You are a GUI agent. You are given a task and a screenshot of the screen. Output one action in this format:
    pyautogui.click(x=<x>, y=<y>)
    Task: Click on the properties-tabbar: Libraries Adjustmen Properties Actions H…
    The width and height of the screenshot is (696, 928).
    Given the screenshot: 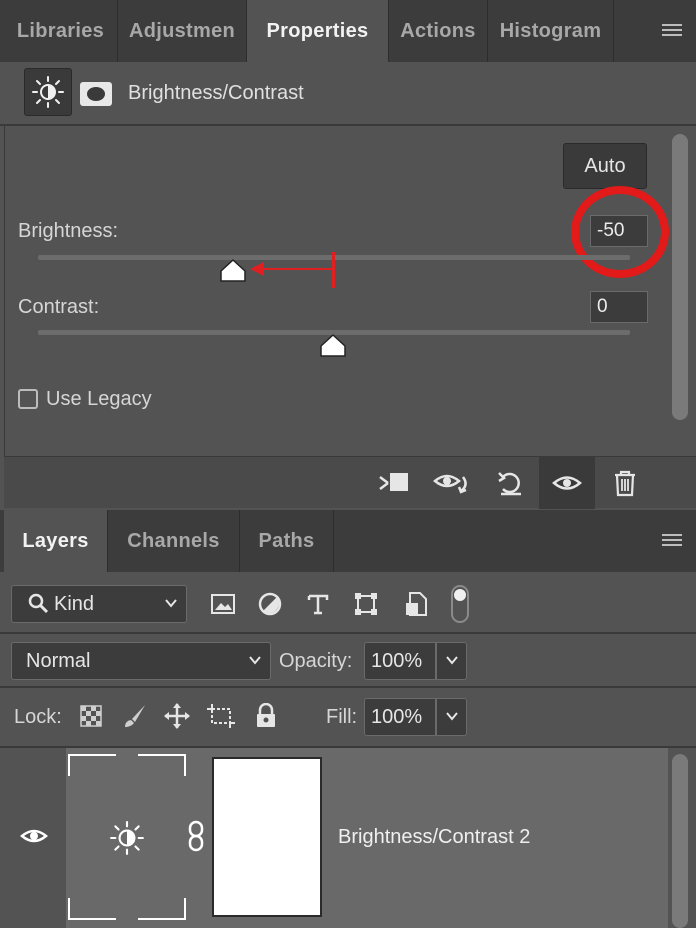 What is the action you would take?
    pyautogui.click(x=348, y=31)
    